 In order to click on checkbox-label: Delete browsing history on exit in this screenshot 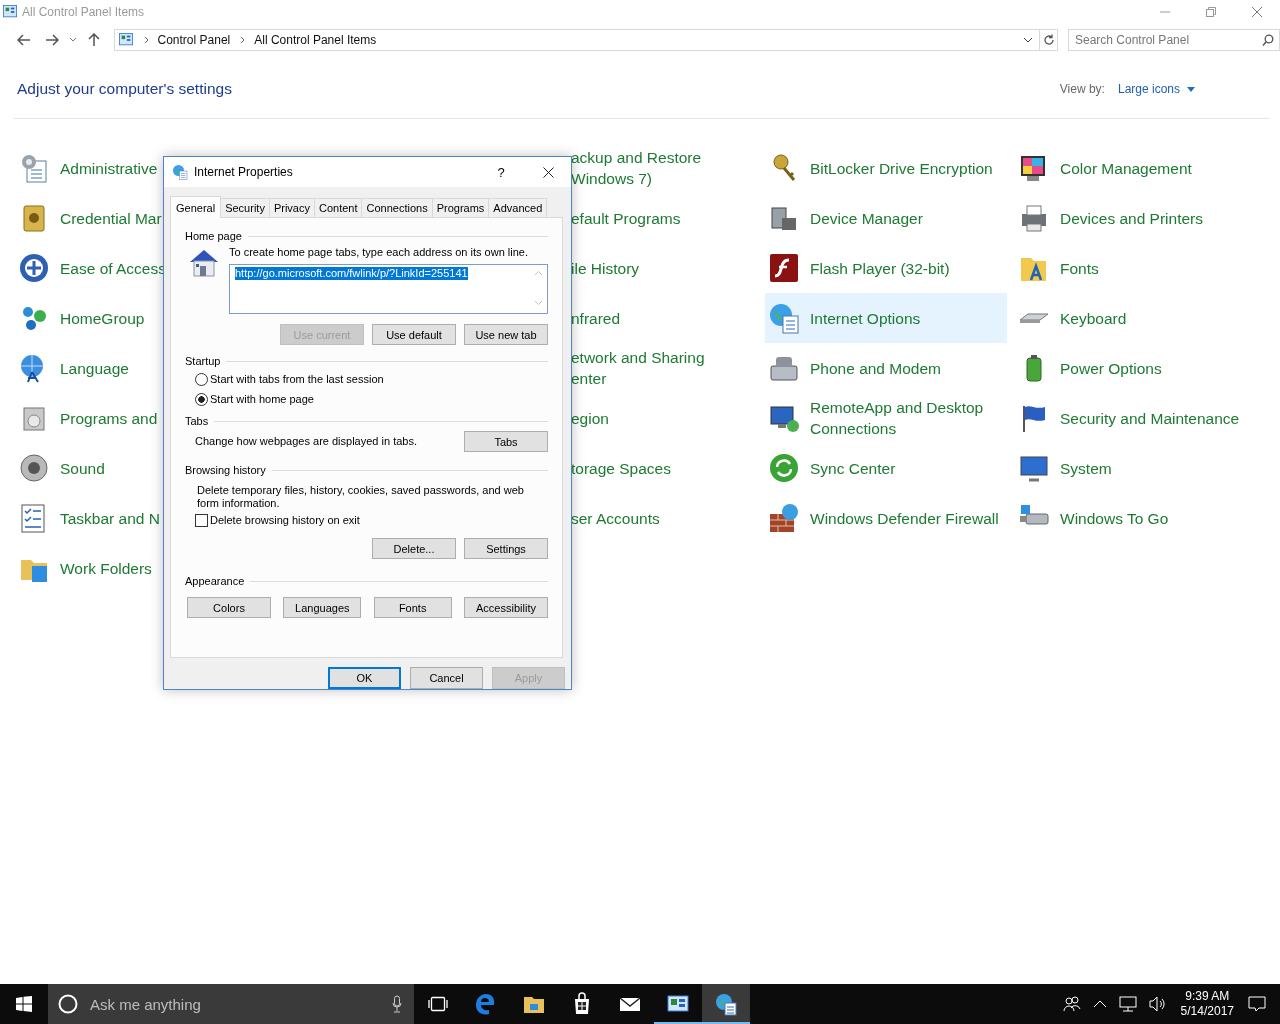, I will do `click(285, 520)`.